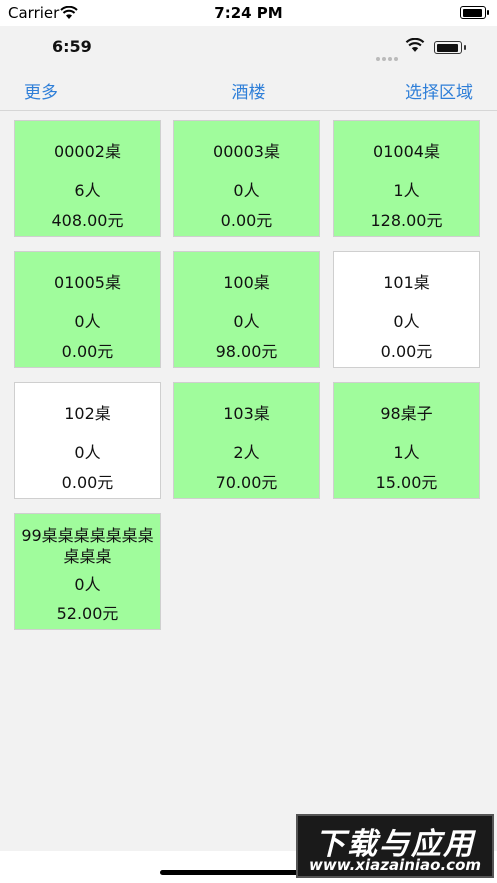 The image size is (497, 883). Describe the element at coordinates (246, 282) in the screenshot. I see `table-name: 100桌` at that location.